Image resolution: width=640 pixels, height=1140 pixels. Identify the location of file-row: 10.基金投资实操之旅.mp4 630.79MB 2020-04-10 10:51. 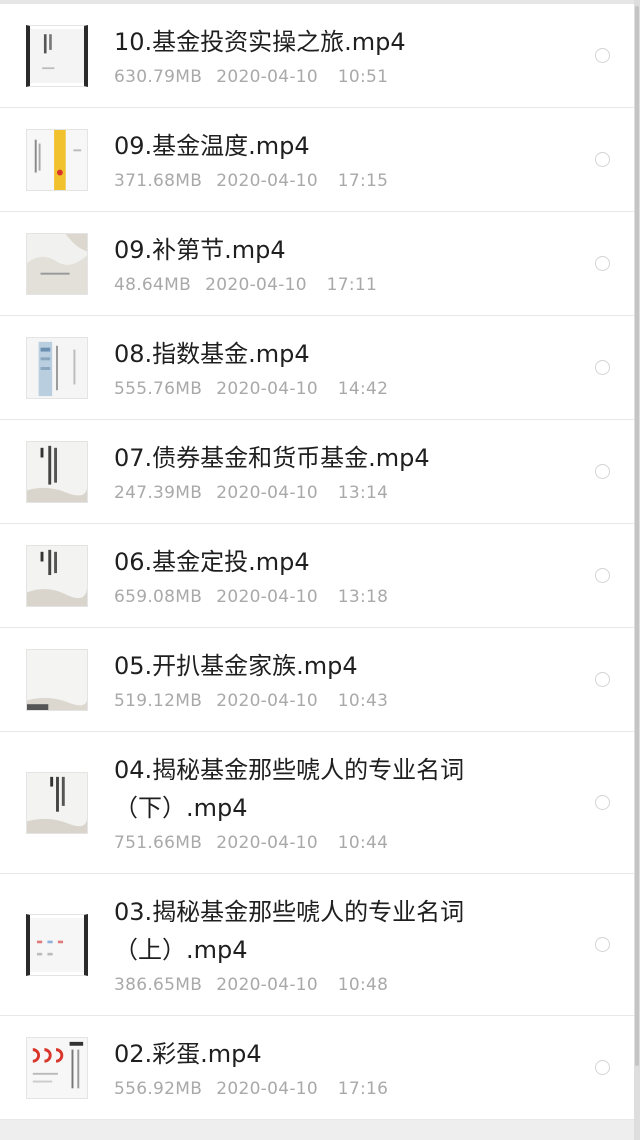
(317, 56).